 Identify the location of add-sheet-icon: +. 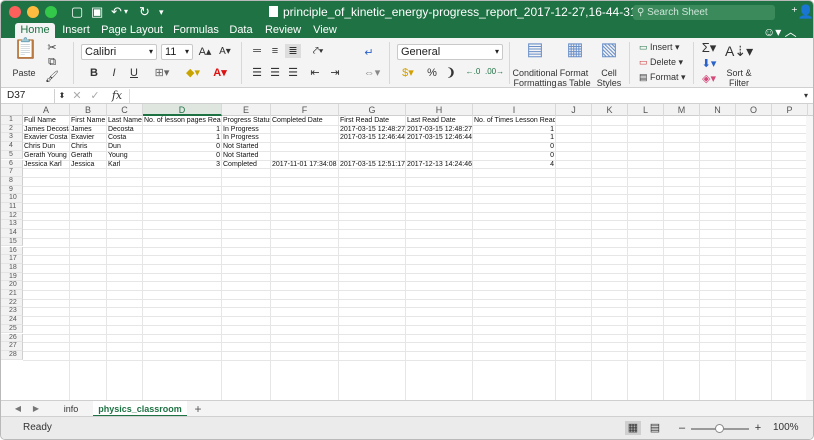
(198, 409).